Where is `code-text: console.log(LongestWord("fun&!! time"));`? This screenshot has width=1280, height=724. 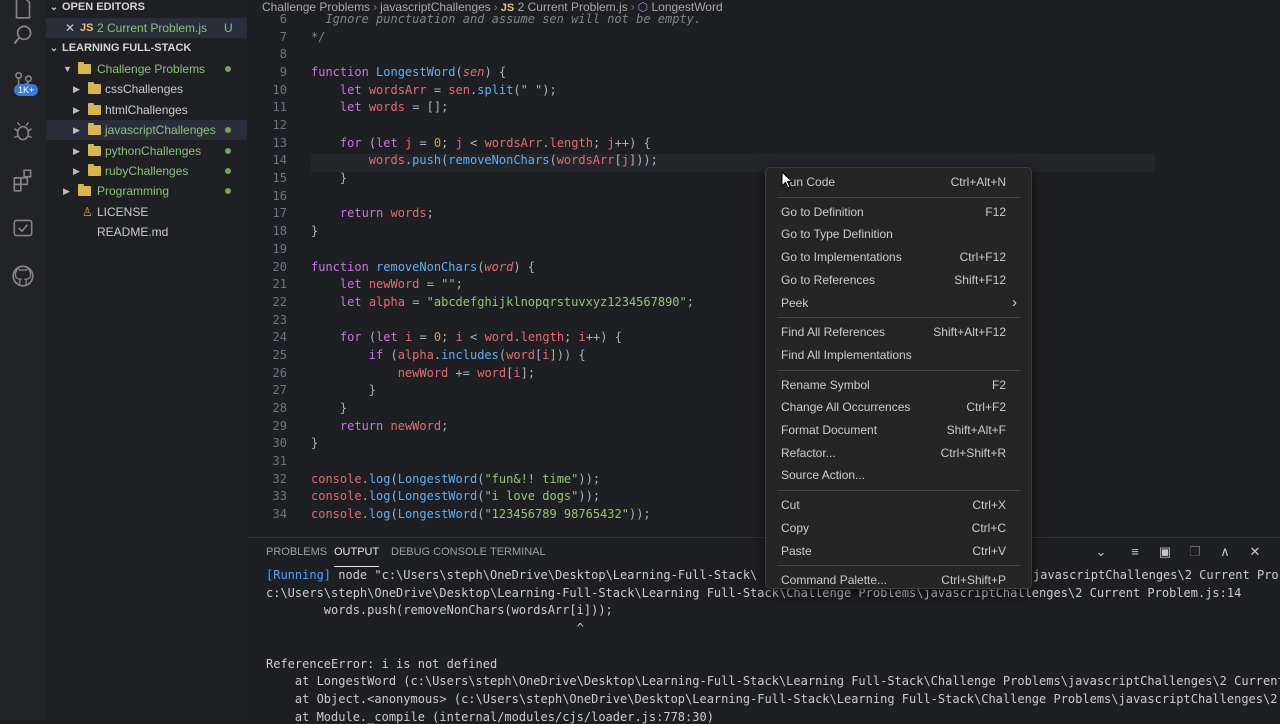
code-text: console.log(LongestWord("fun&!! time")); is located at coordinates (456, 478).